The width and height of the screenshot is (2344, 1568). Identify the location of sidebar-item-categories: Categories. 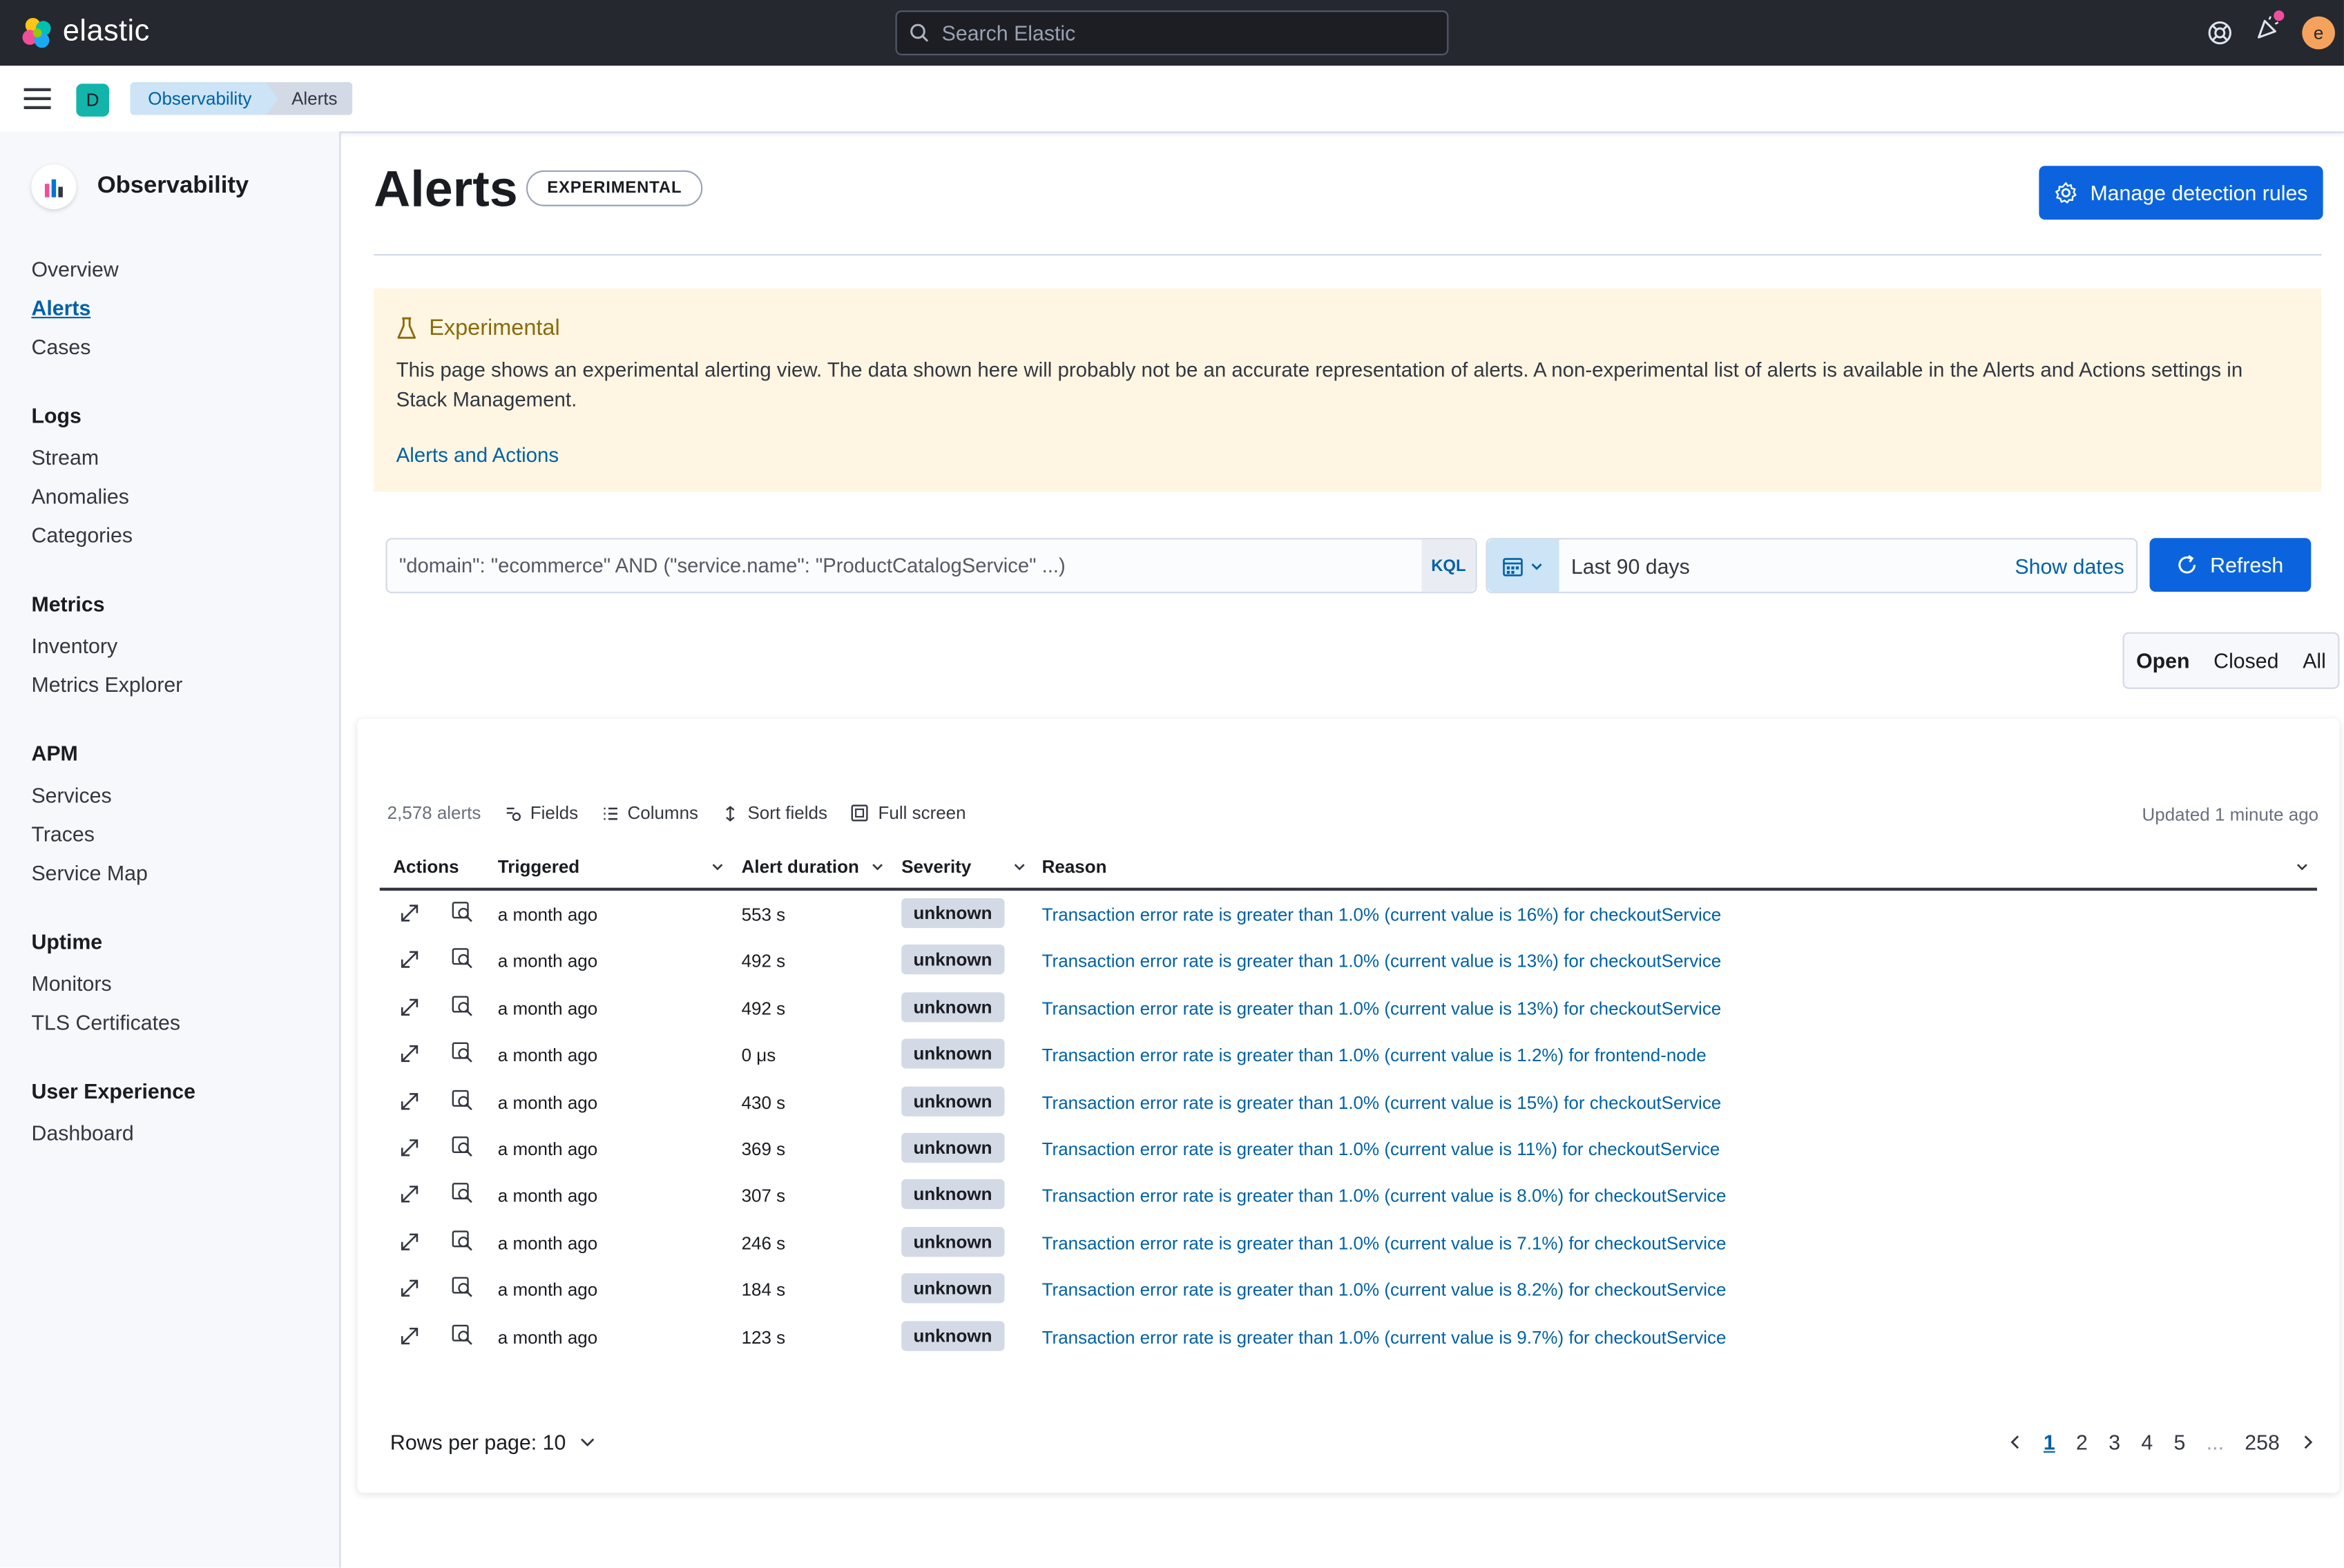
(82, 535).